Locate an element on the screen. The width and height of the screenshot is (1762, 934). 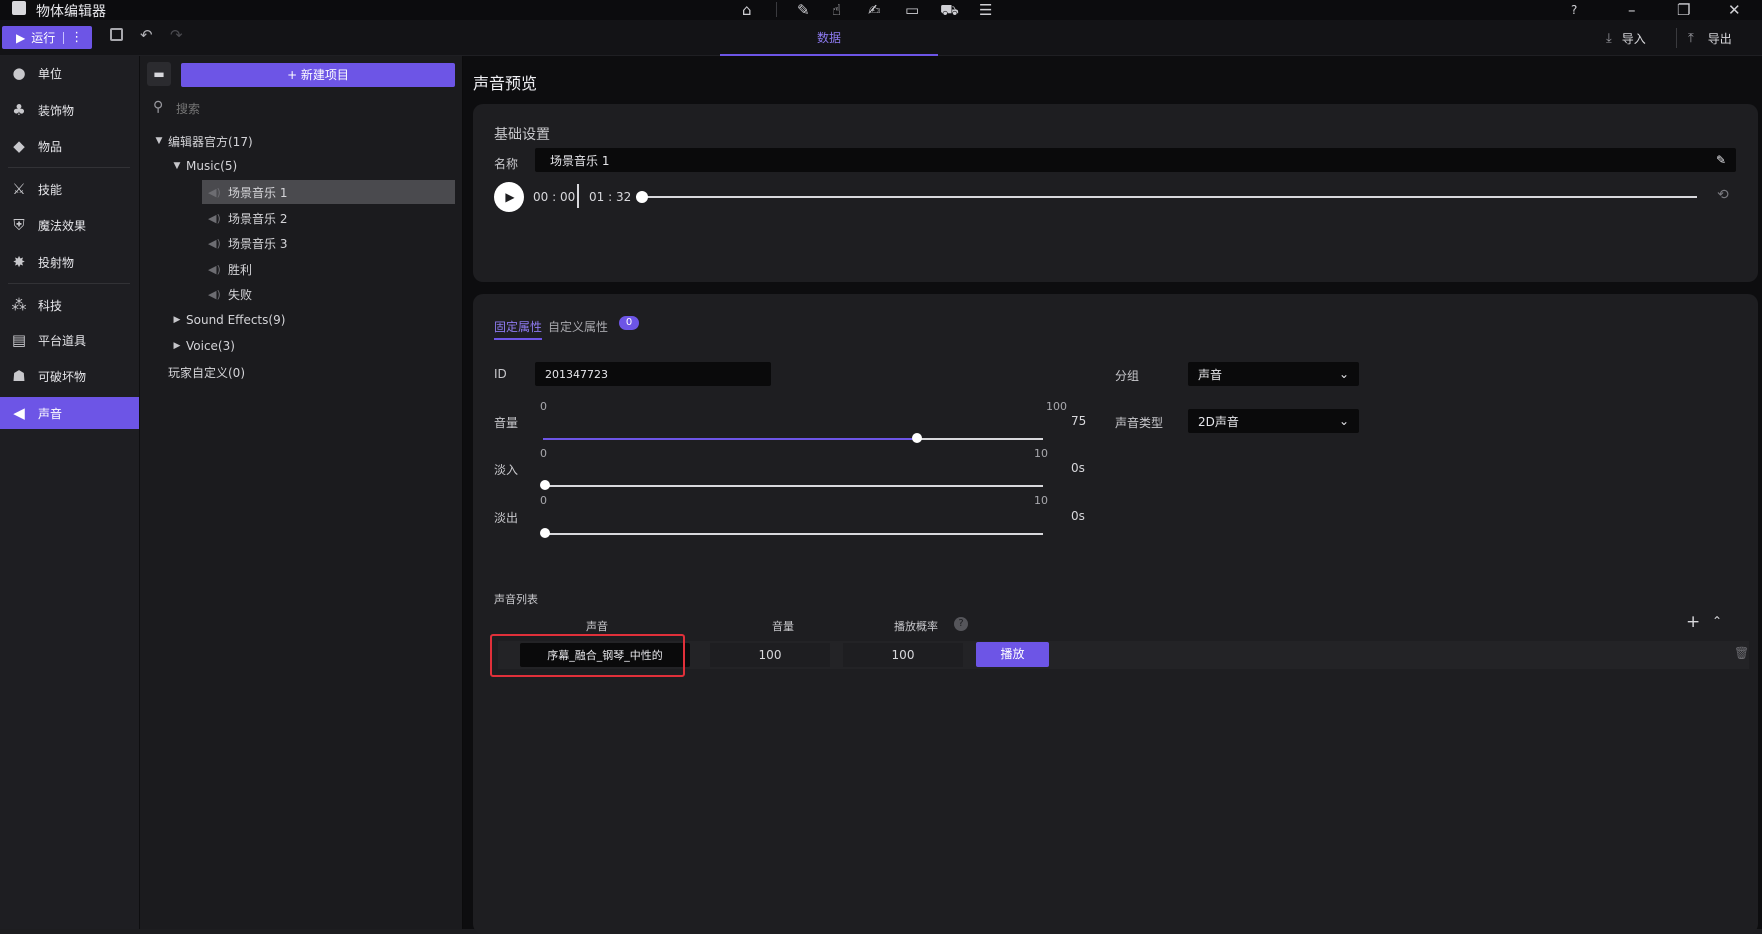
sidebar-item-destructible: ☗ 可破坏物 is located at coordinates (69, 376).